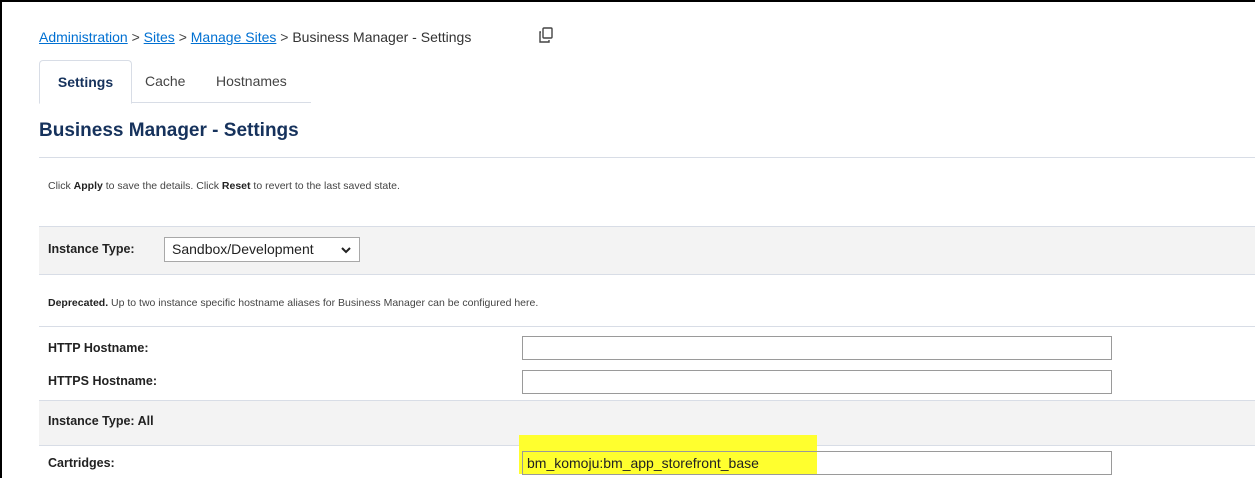  I want to click on cartridges-input, so click(817, 463).